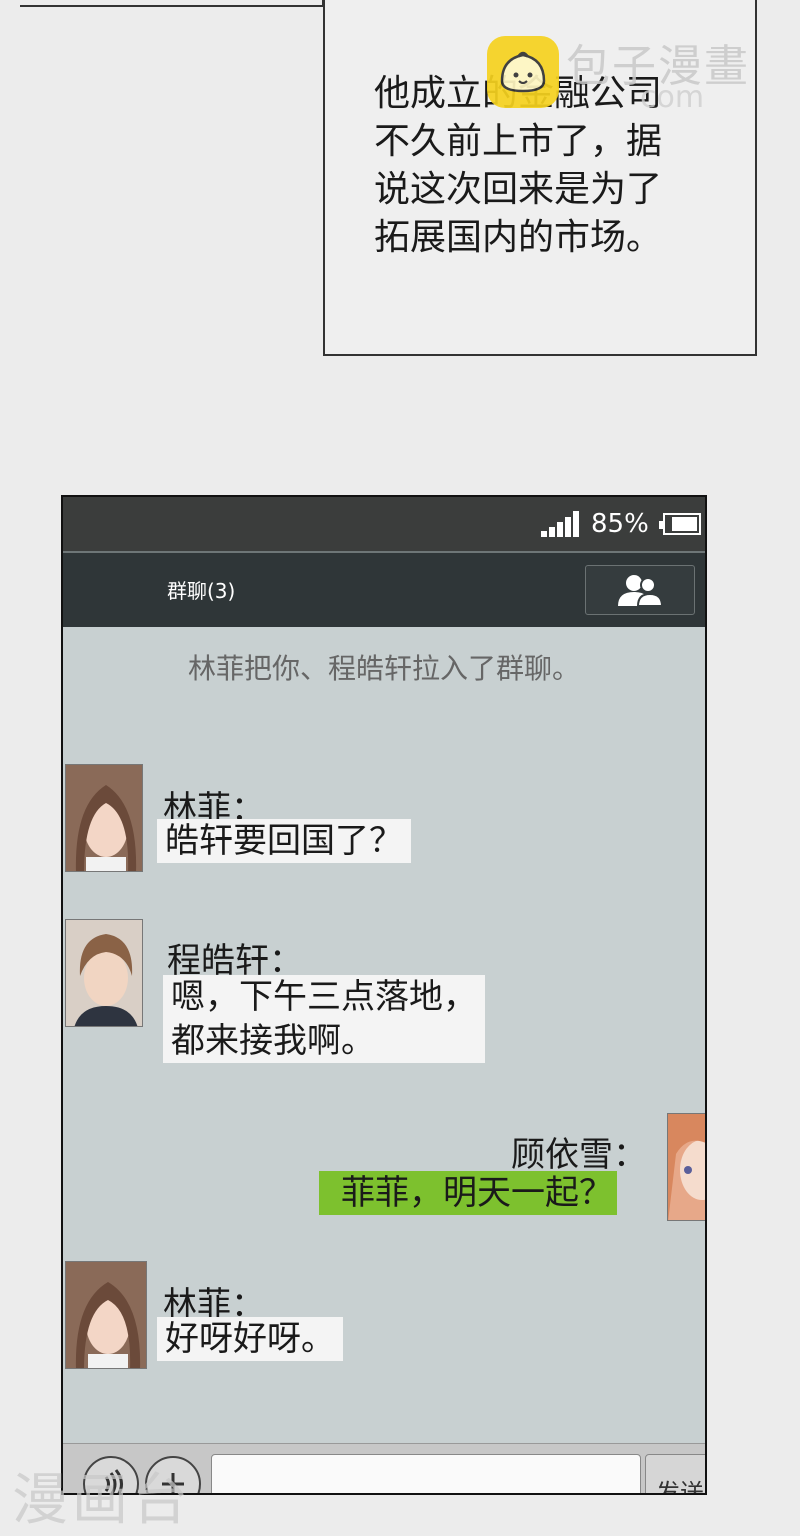 The height and width of the screenshot is (1536, 800). I want to click on narration-line: 拓展国内的市场。, so click(518, 237).